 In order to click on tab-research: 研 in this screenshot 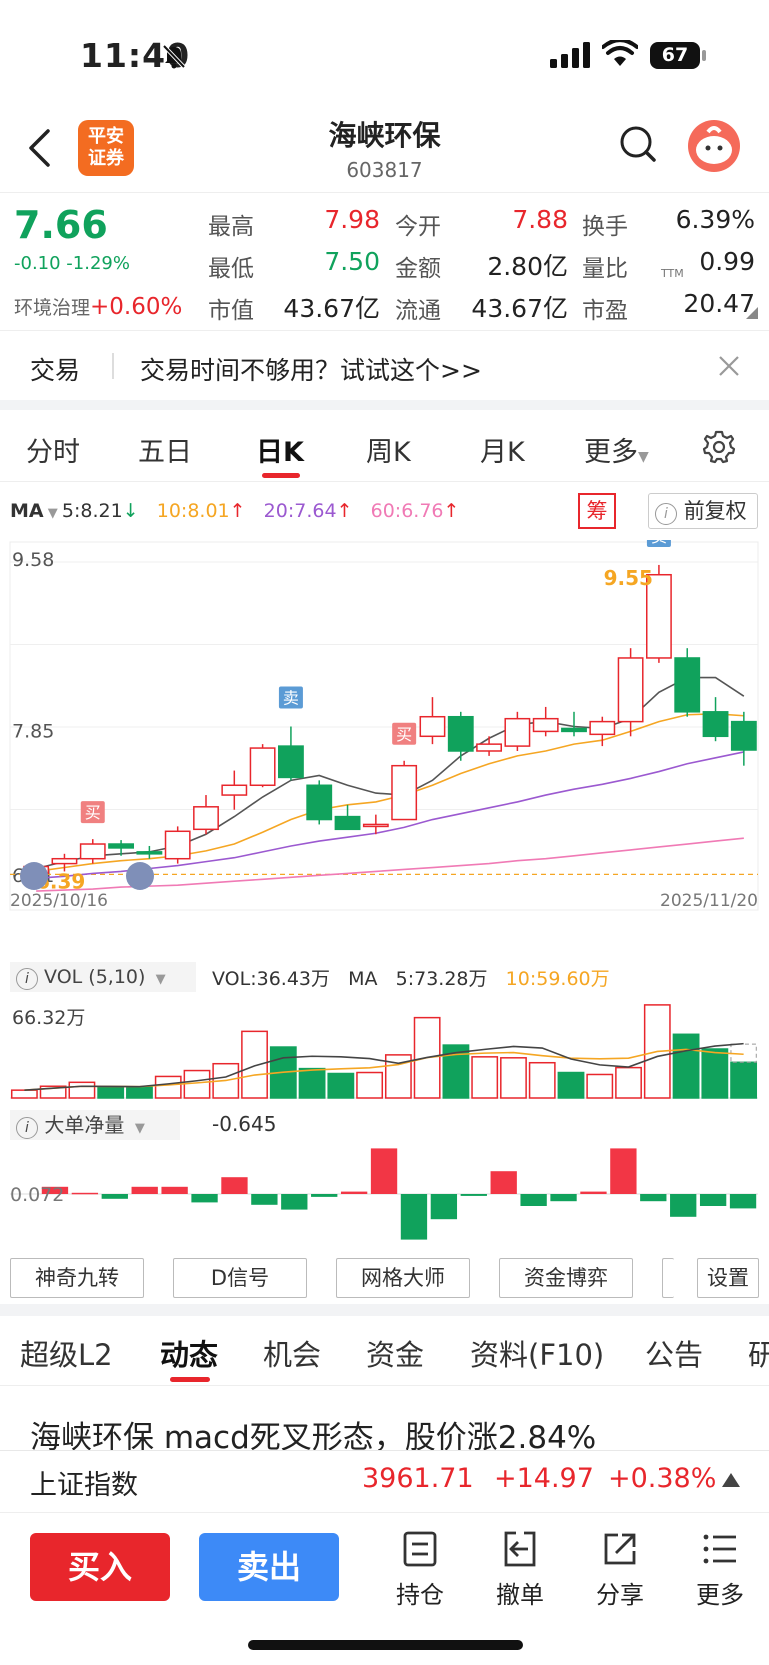, I will do `click(758, 1353)`.